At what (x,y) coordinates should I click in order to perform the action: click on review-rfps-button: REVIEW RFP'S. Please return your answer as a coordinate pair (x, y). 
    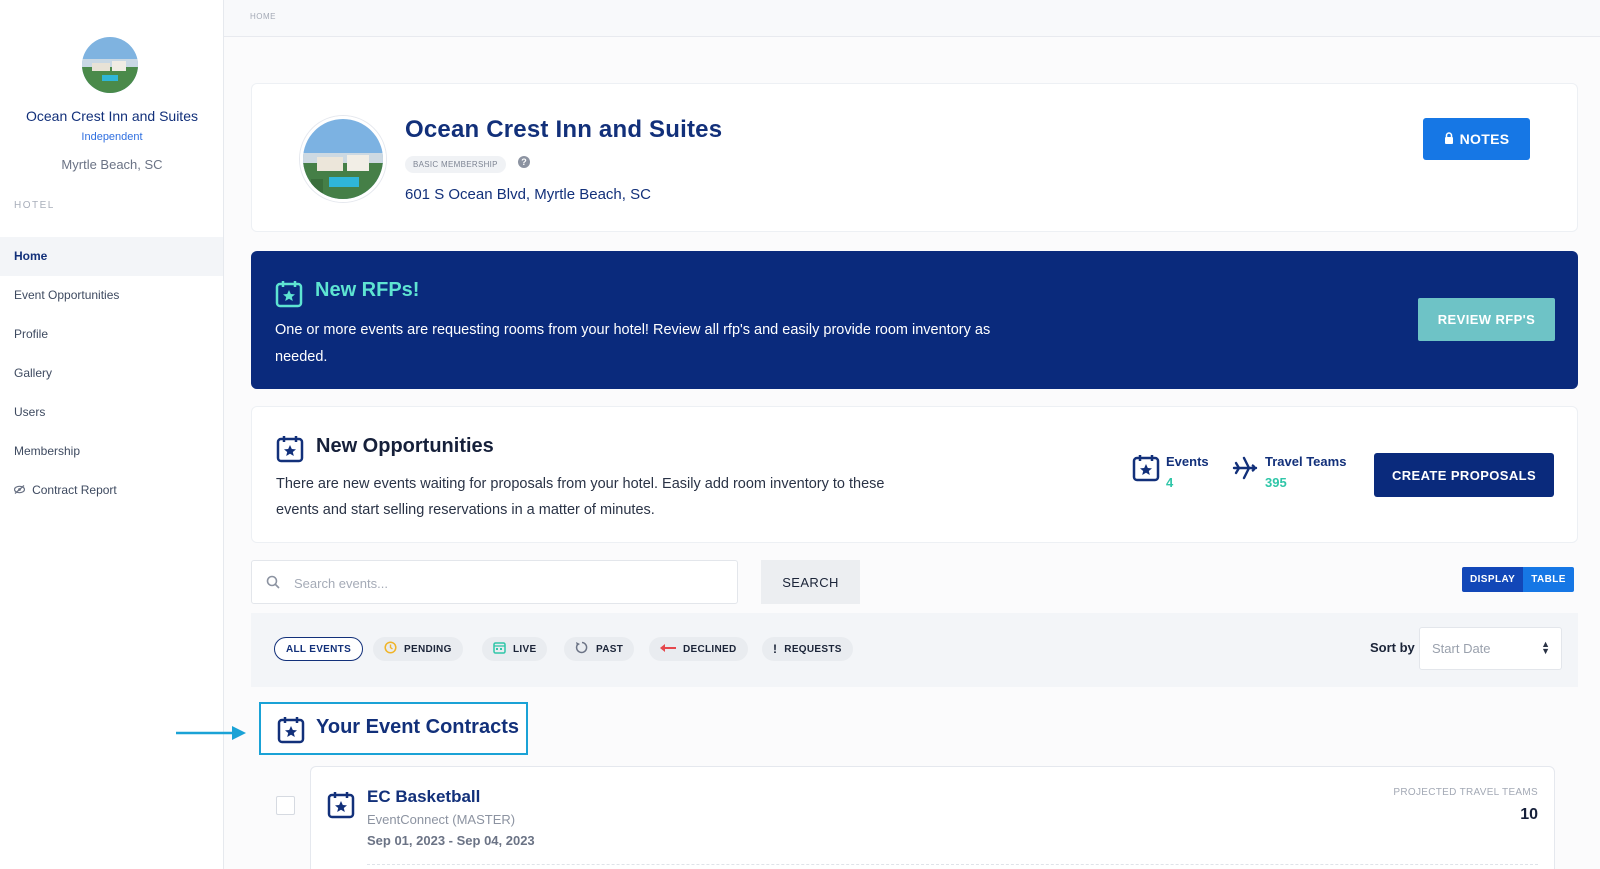
    Looking at the image, I should click on (1486, 319).